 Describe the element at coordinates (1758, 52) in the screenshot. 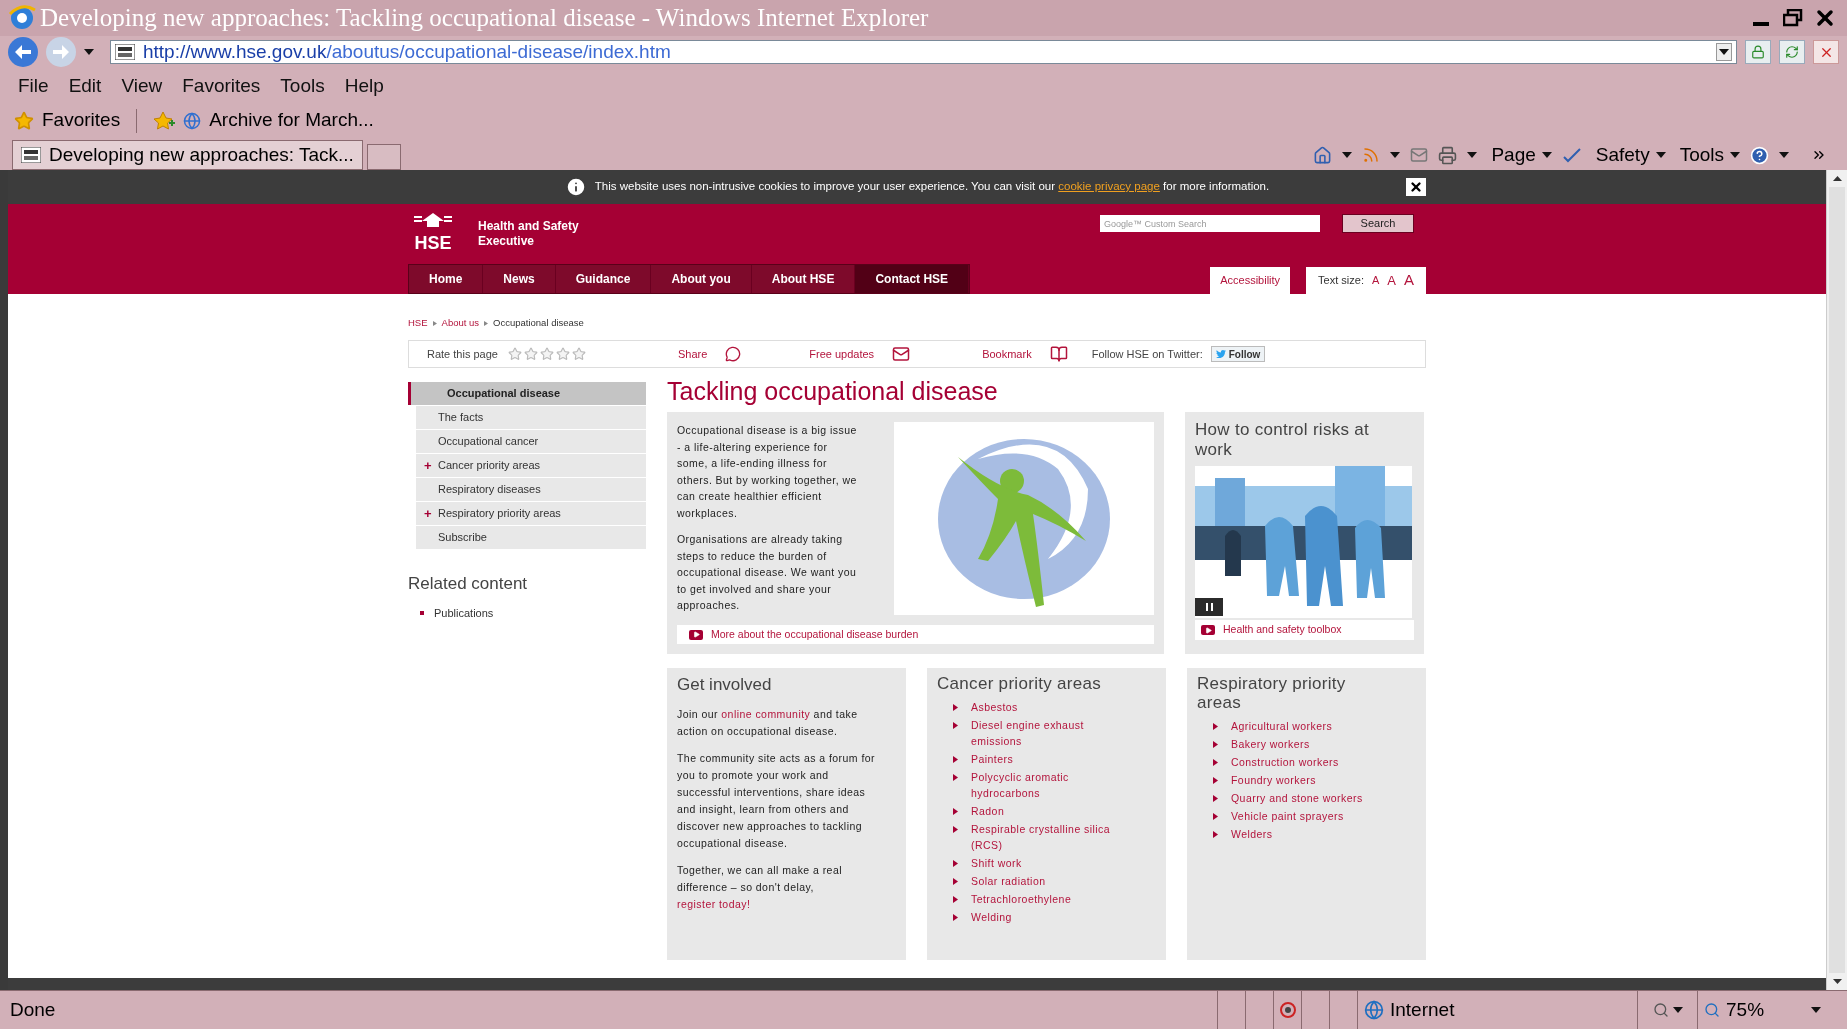

I see `compatibility-button` at that location.